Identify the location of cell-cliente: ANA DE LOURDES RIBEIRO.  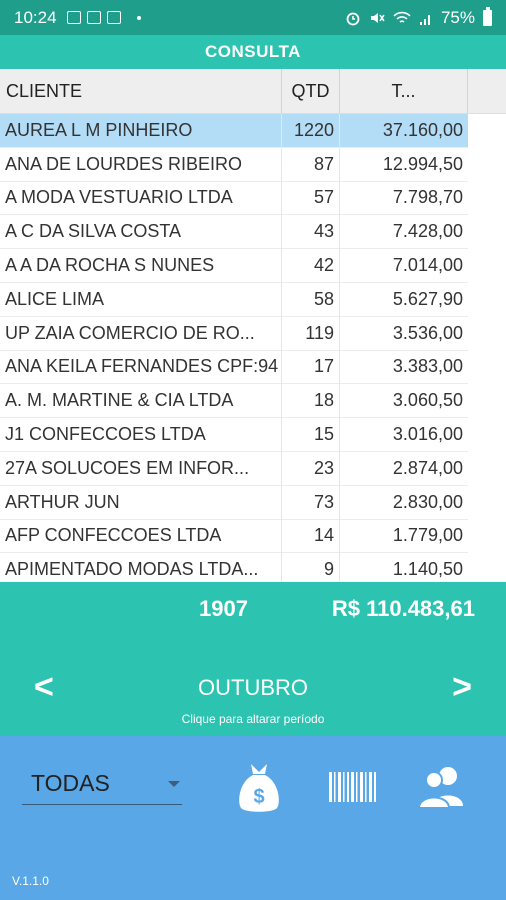
(141, 164).